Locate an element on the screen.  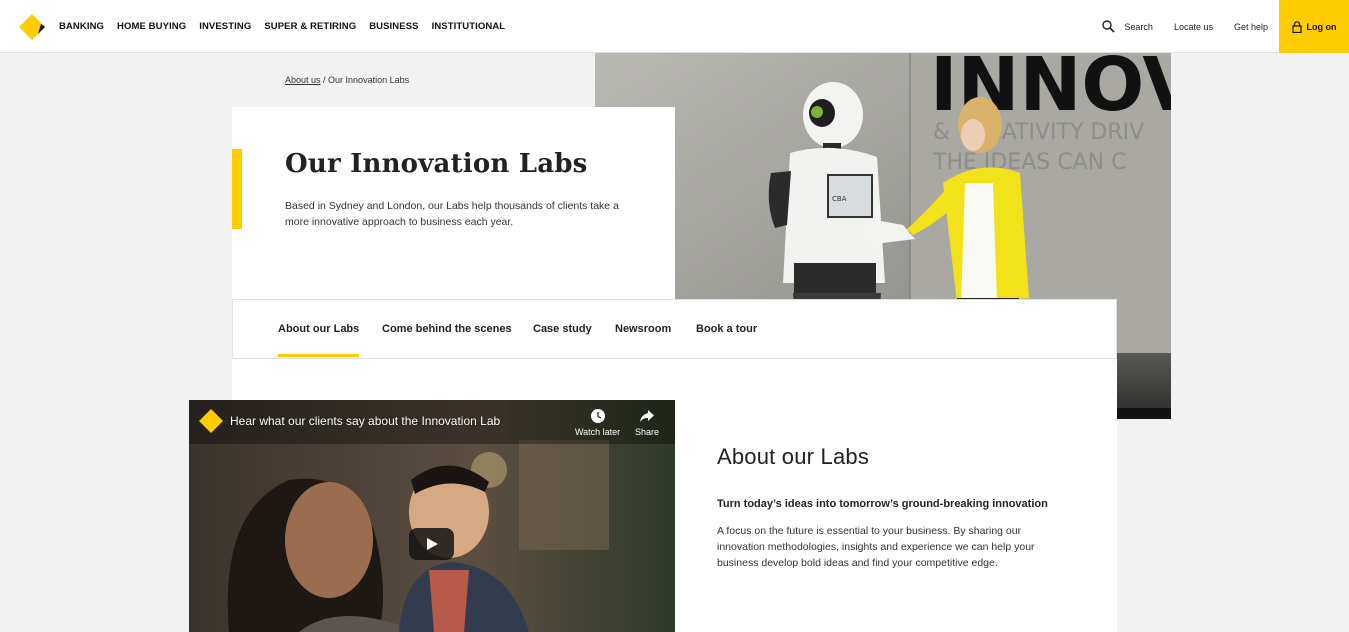
utility-nav: Search Locate us Get help is located at coordinates (1174, 26).